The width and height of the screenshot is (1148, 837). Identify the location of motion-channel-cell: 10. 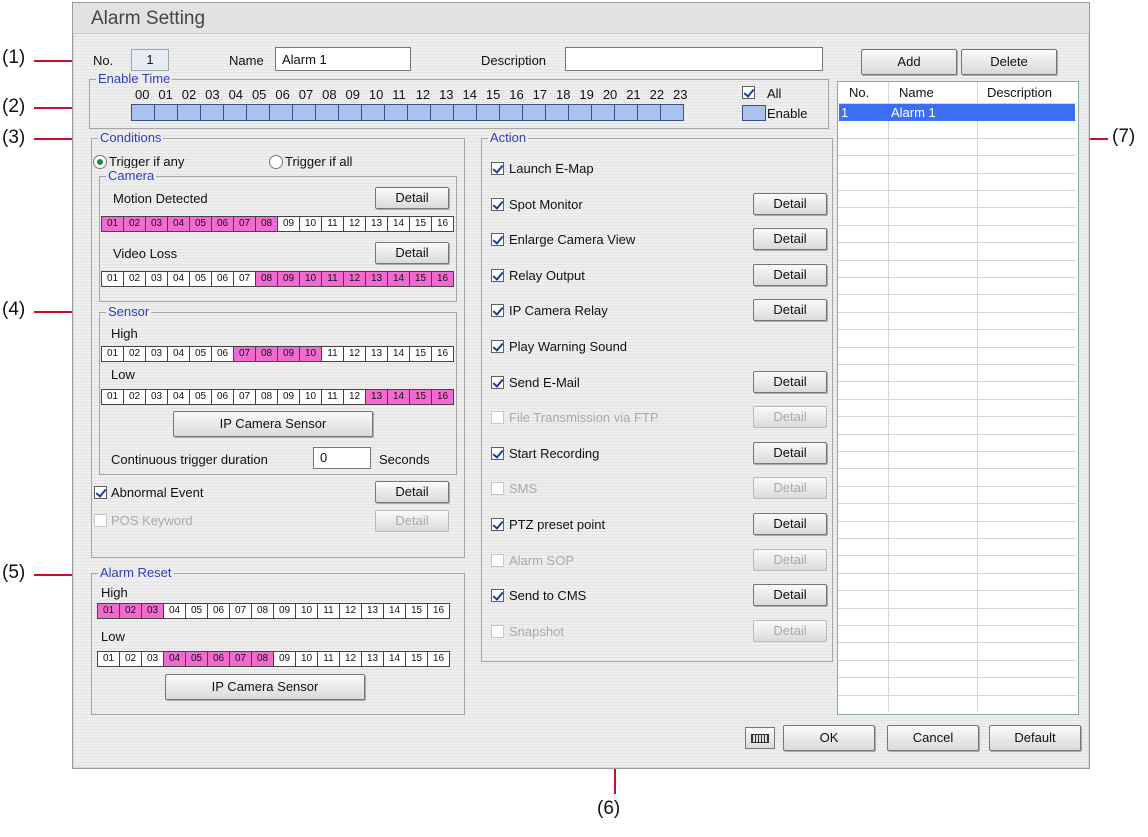
(310, 224).